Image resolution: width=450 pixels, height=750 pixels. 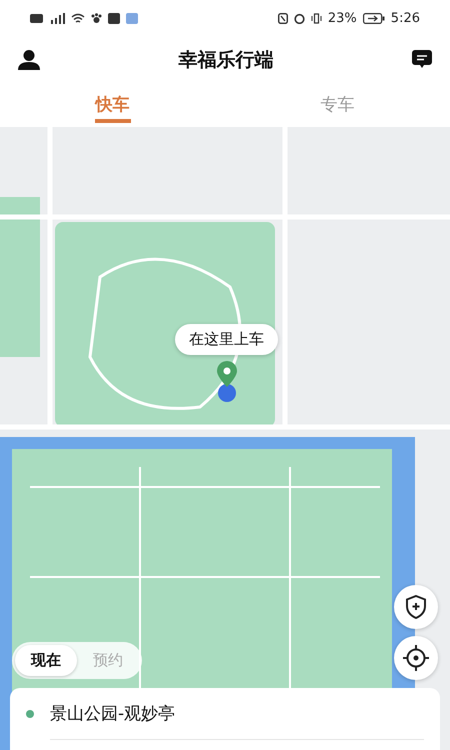 I want to click on time-mode-option: 预约, so click(x=108, y=660).